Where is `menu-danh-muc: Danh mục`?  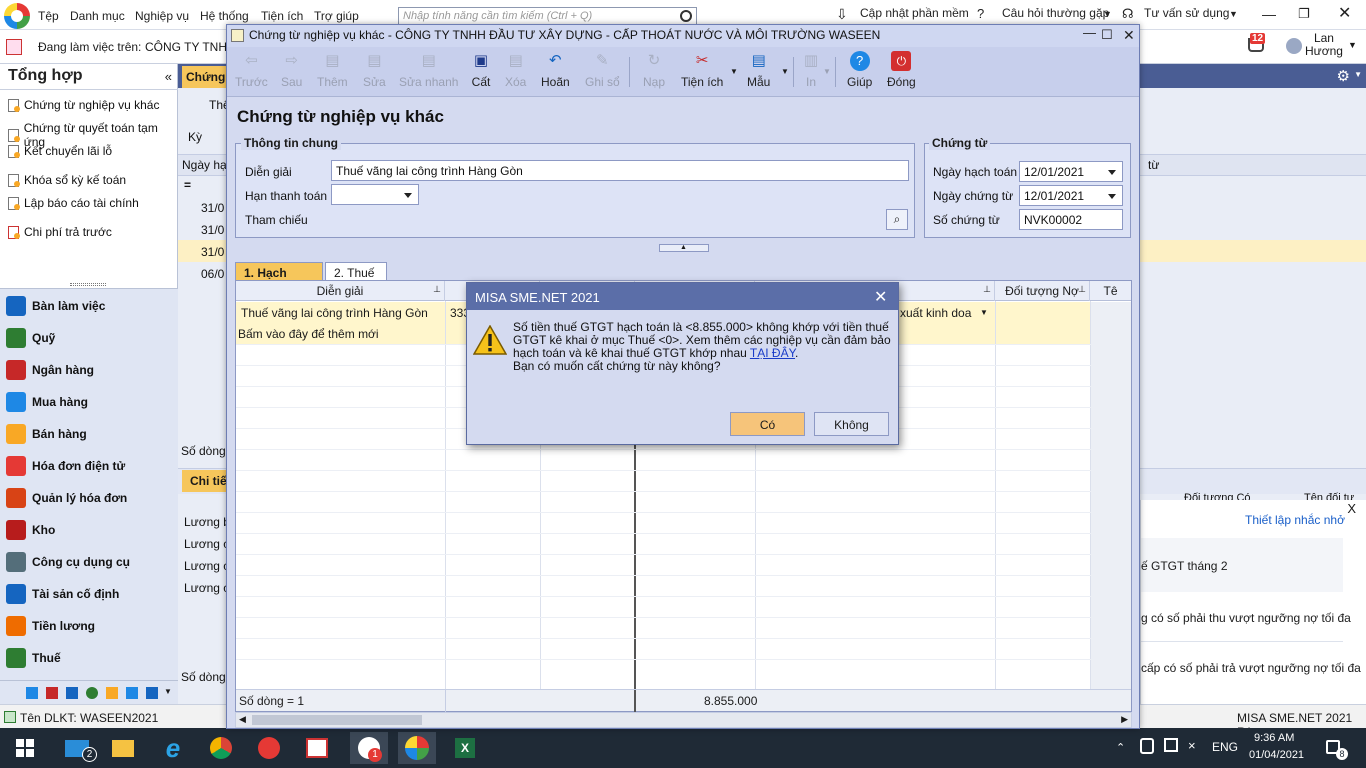 menu-danh-muc: Danh mục is located at coordinates (97, 16).